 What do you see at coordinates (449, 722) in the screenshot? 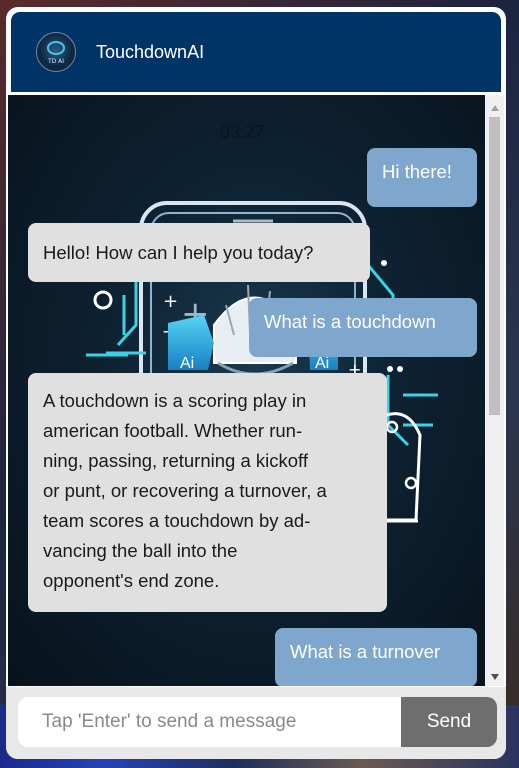
I see `send-button: Send` at bounding box center [449, 722].